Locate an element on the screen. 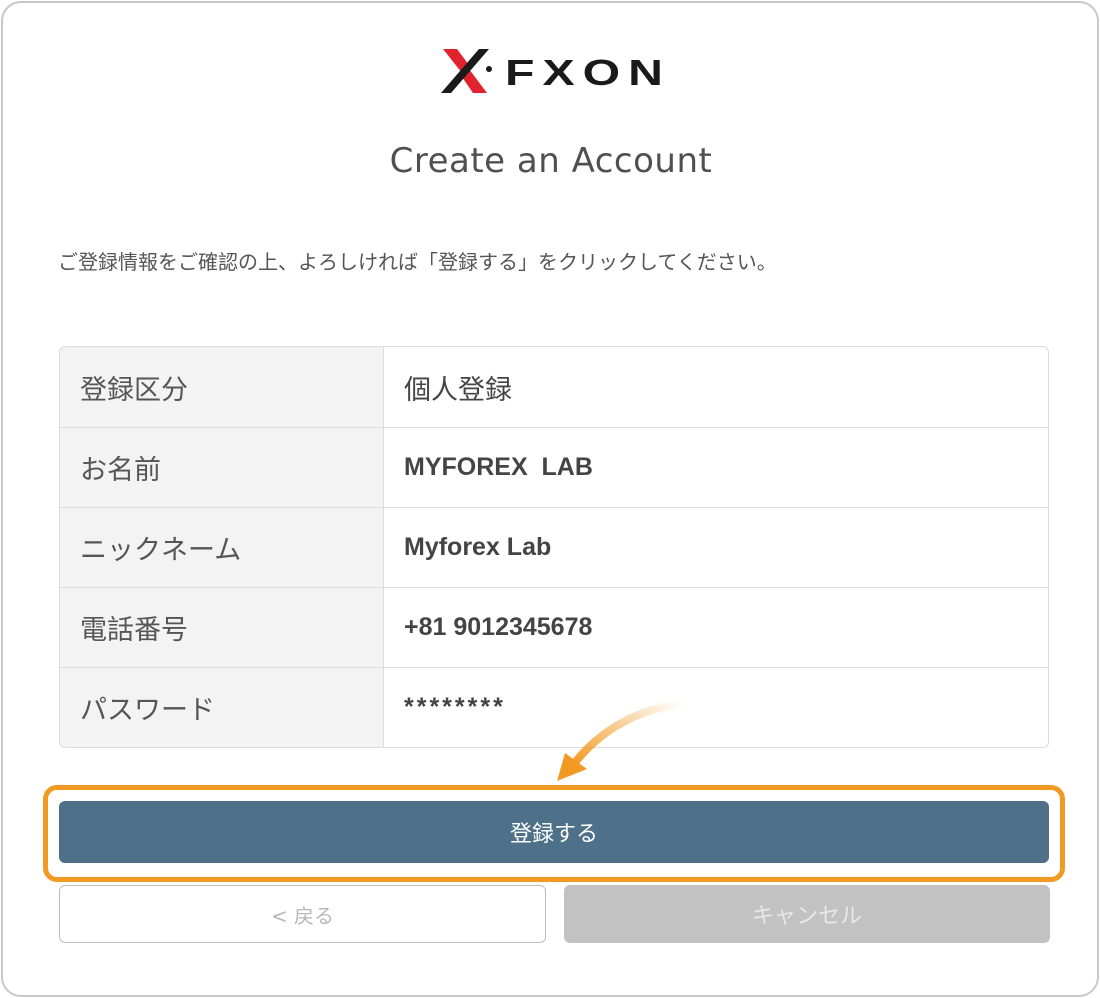 This screenshot has height=998, width=1100. row-label: 電話番号 is located at coordinates (222, 627).